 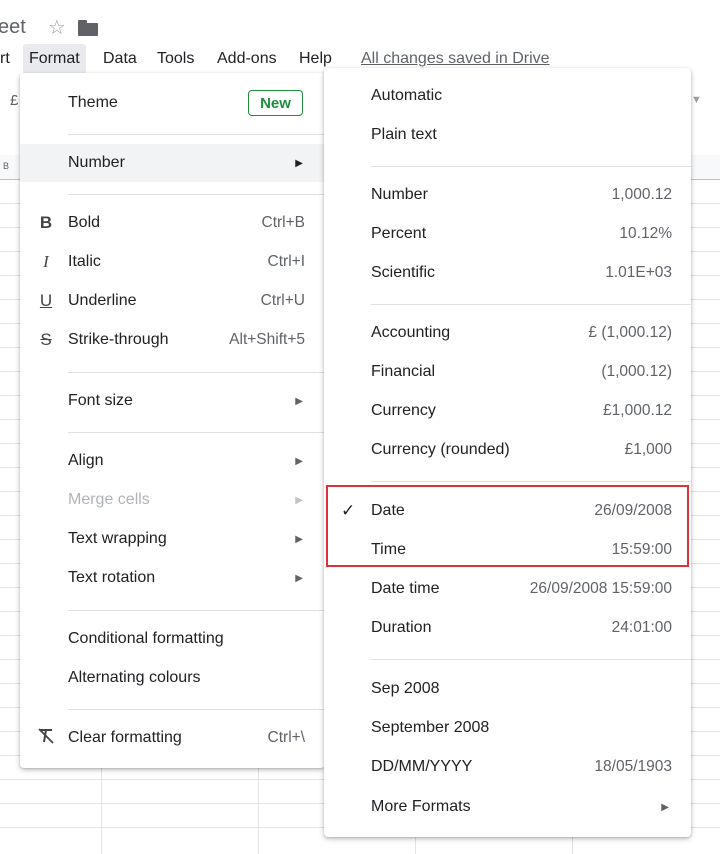 I want to click on more-formats-label: More Formats, so click(x=421, y=806).